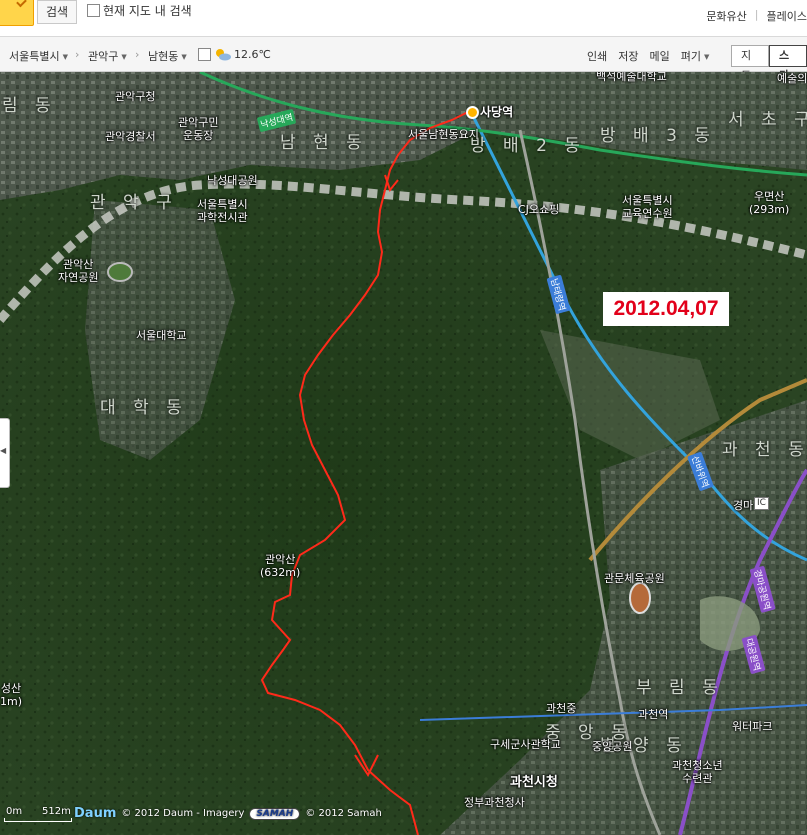 Image resolution: width=807 pixels, height=835 pixels. What do you see at coordinates (767, 120) in the screenshot?
I see `area-label: 서 초 구` at bounding box center [767, 120].